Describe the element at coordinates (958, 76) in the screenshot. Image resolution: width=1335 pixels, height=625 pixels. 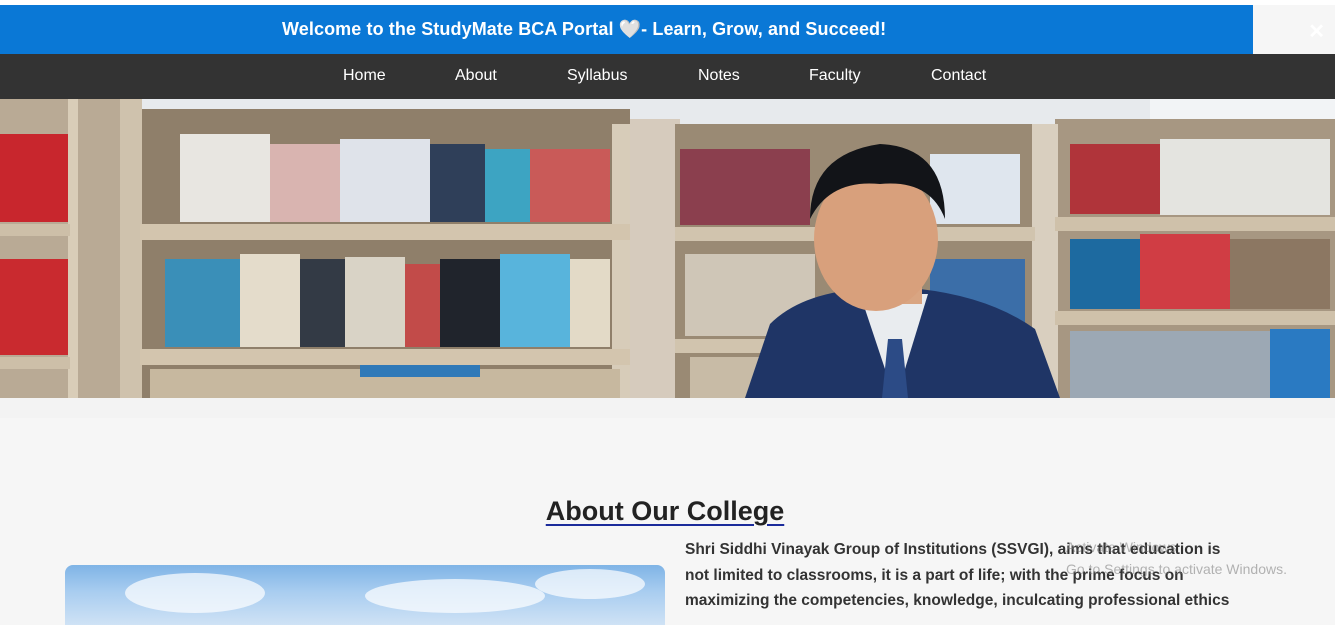
I see `nav-contact: Contact` at that location.